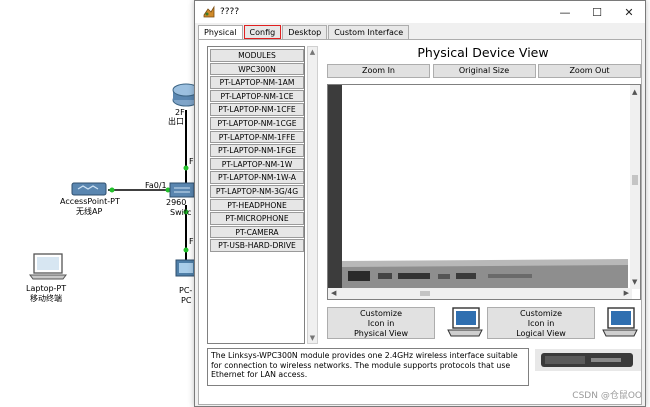  Describe the element at coordinates (465, 322) in the screenshot. I see `laptop-physical-icon` at that location.